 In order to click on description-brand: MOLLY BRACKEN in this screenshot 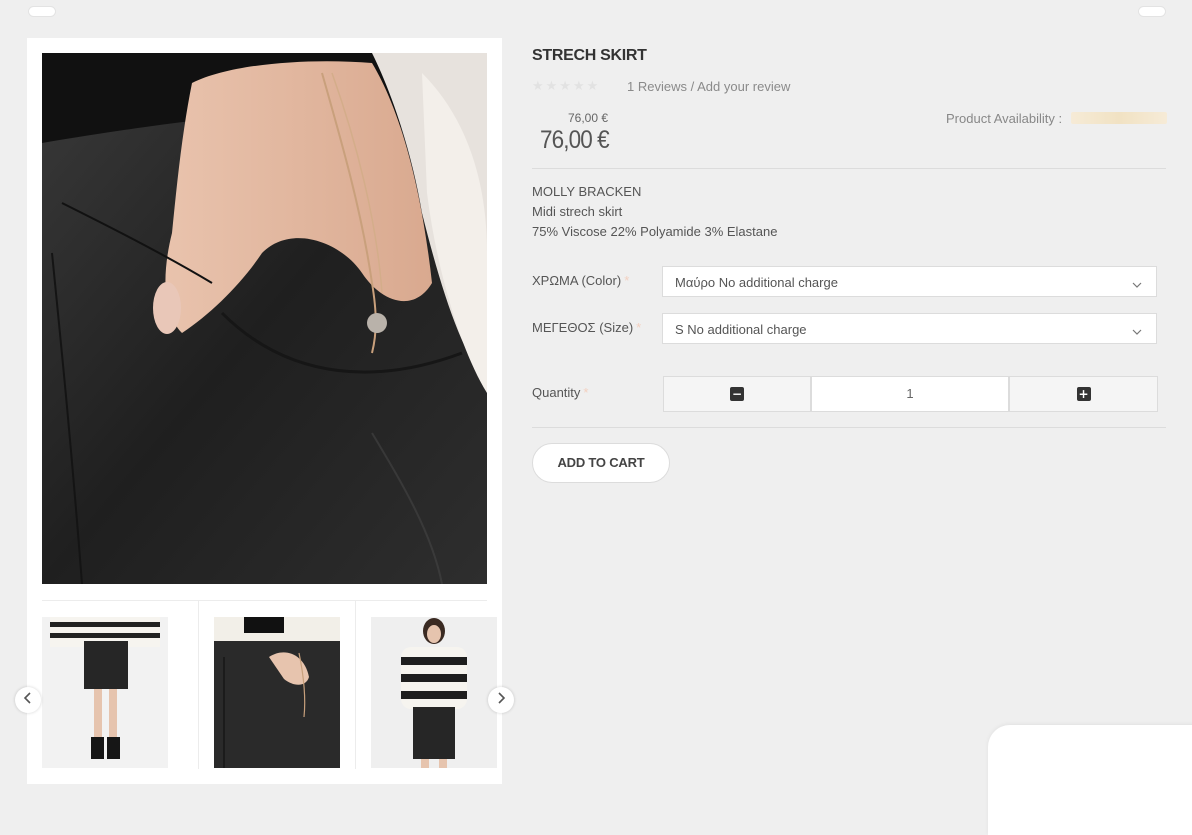, I will do `click(587, 191)`.